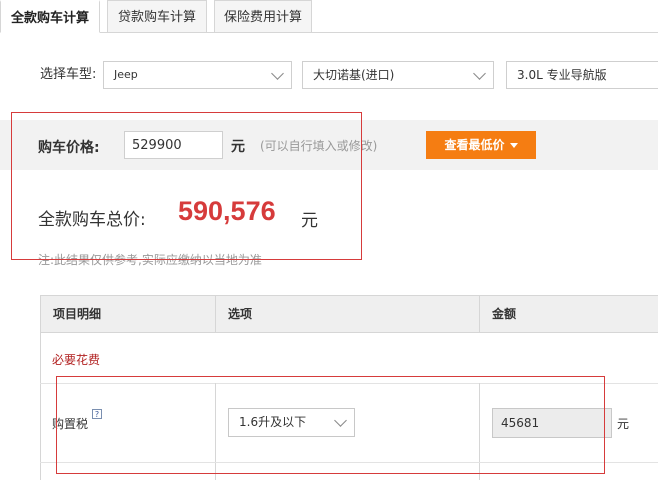  Describe the element at coordinates (128, 314) in the screenshot. I see `header-item: 项目明细` at that location.